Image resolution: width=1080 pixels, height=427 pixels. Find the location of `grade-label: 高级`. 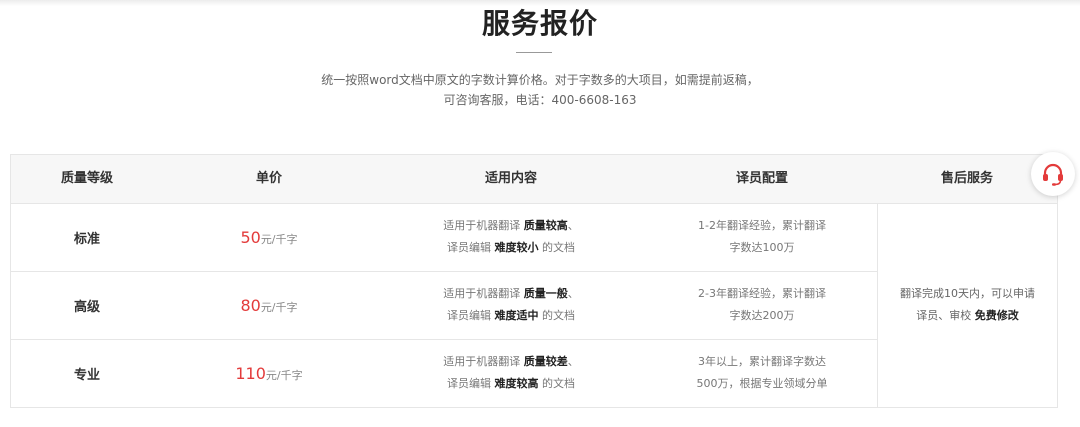

grade-label: 高级 is located at coordinates (86, 307).